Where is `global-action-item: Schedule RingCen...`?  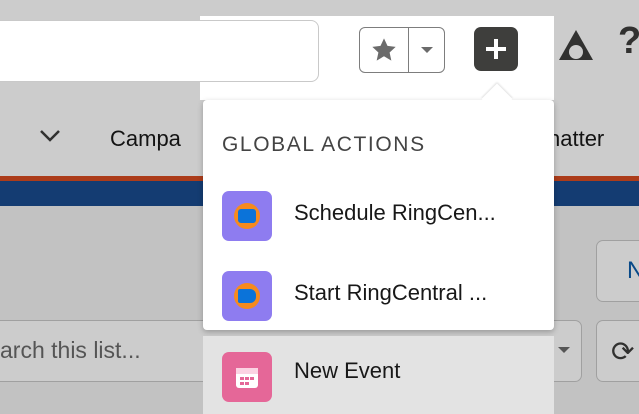 global-action-item: Schedule RingCen... is located at coordinates (378, 216).